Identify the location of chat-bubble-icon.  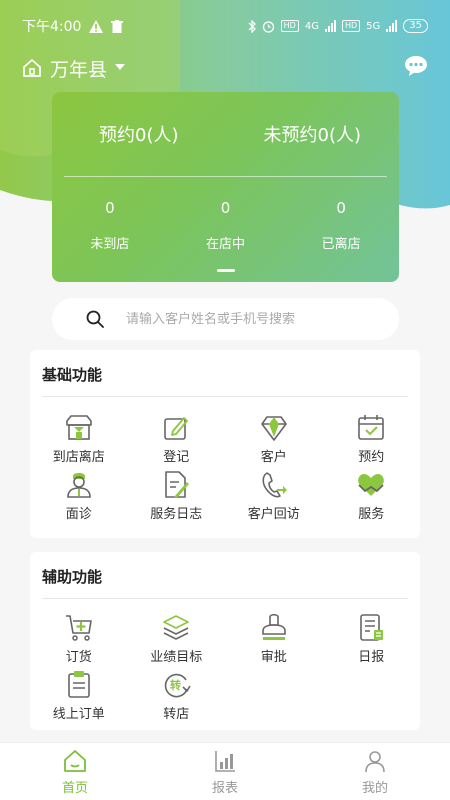
(416, 66).